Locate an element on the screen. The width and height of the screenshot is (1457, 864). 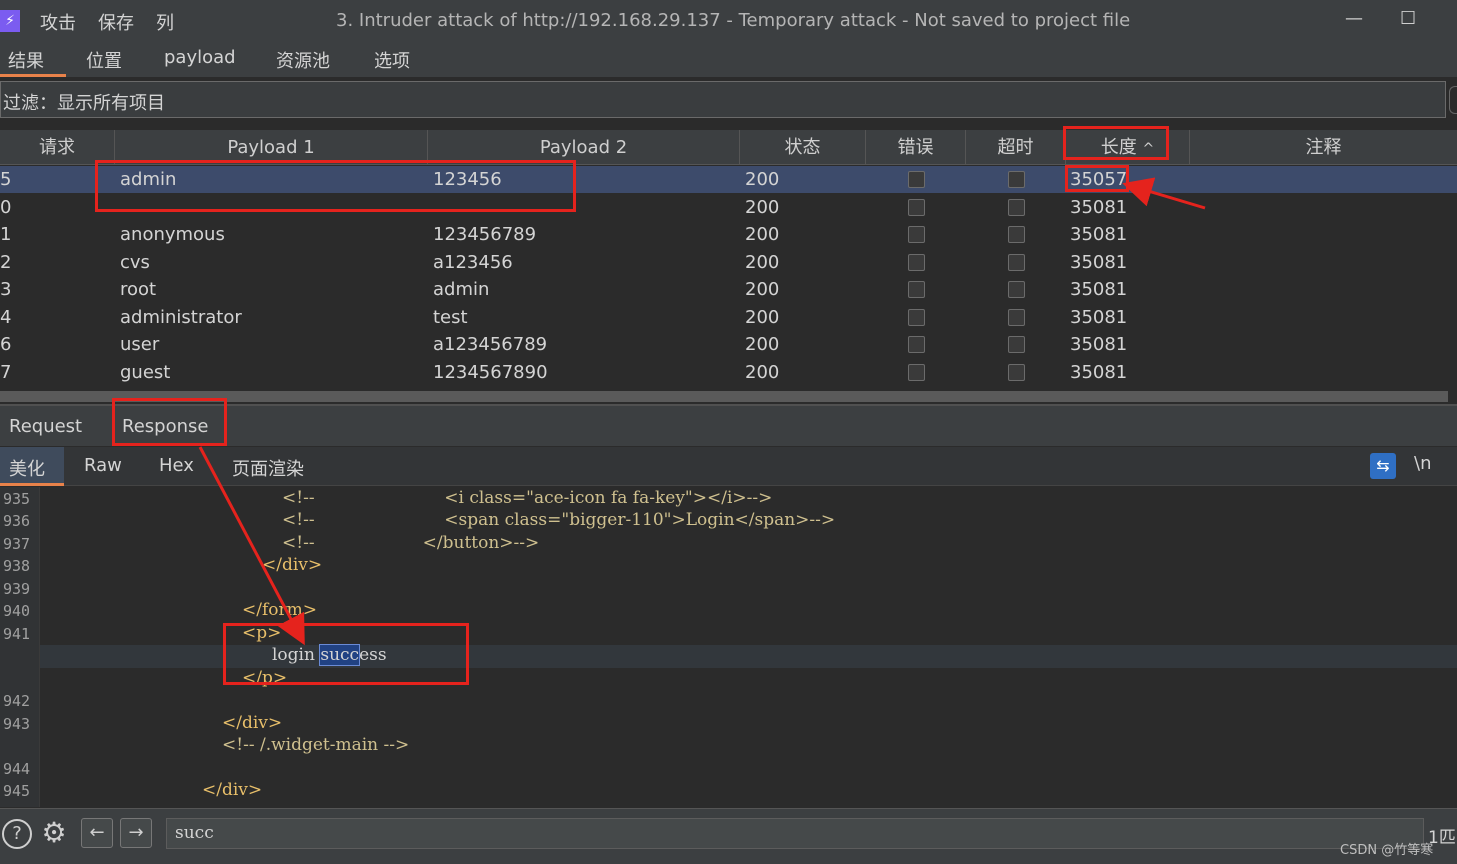
tab-pretty: 美化 is located at coordinates (27, 468).